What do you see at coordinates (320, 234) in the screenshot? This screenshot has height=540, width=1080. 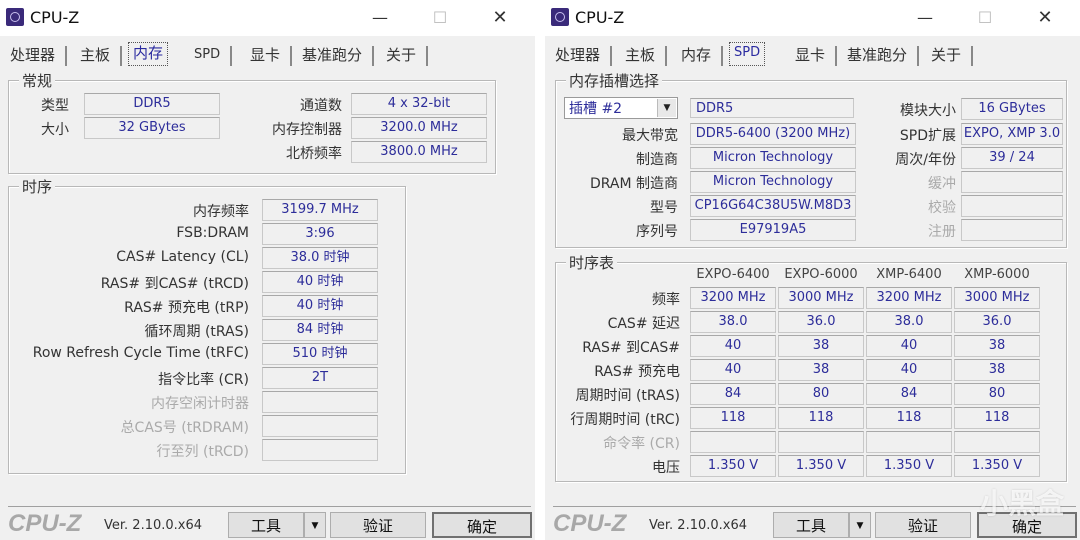 I see `timing-value: 3:96` at bounding box center [320, 234].